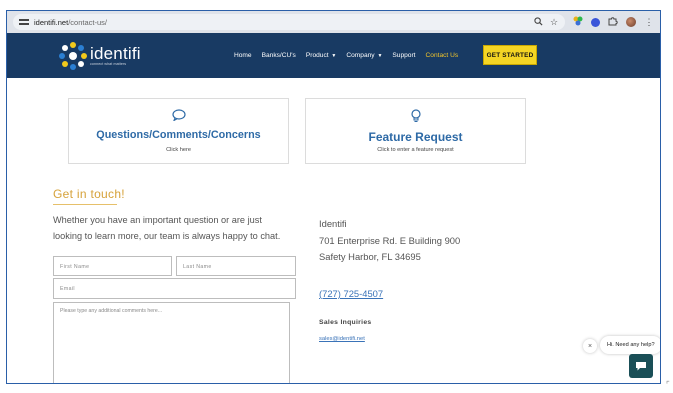  I want to click on street-address: 701 Enterprise Rd. E Building 900, so click(390, 240).